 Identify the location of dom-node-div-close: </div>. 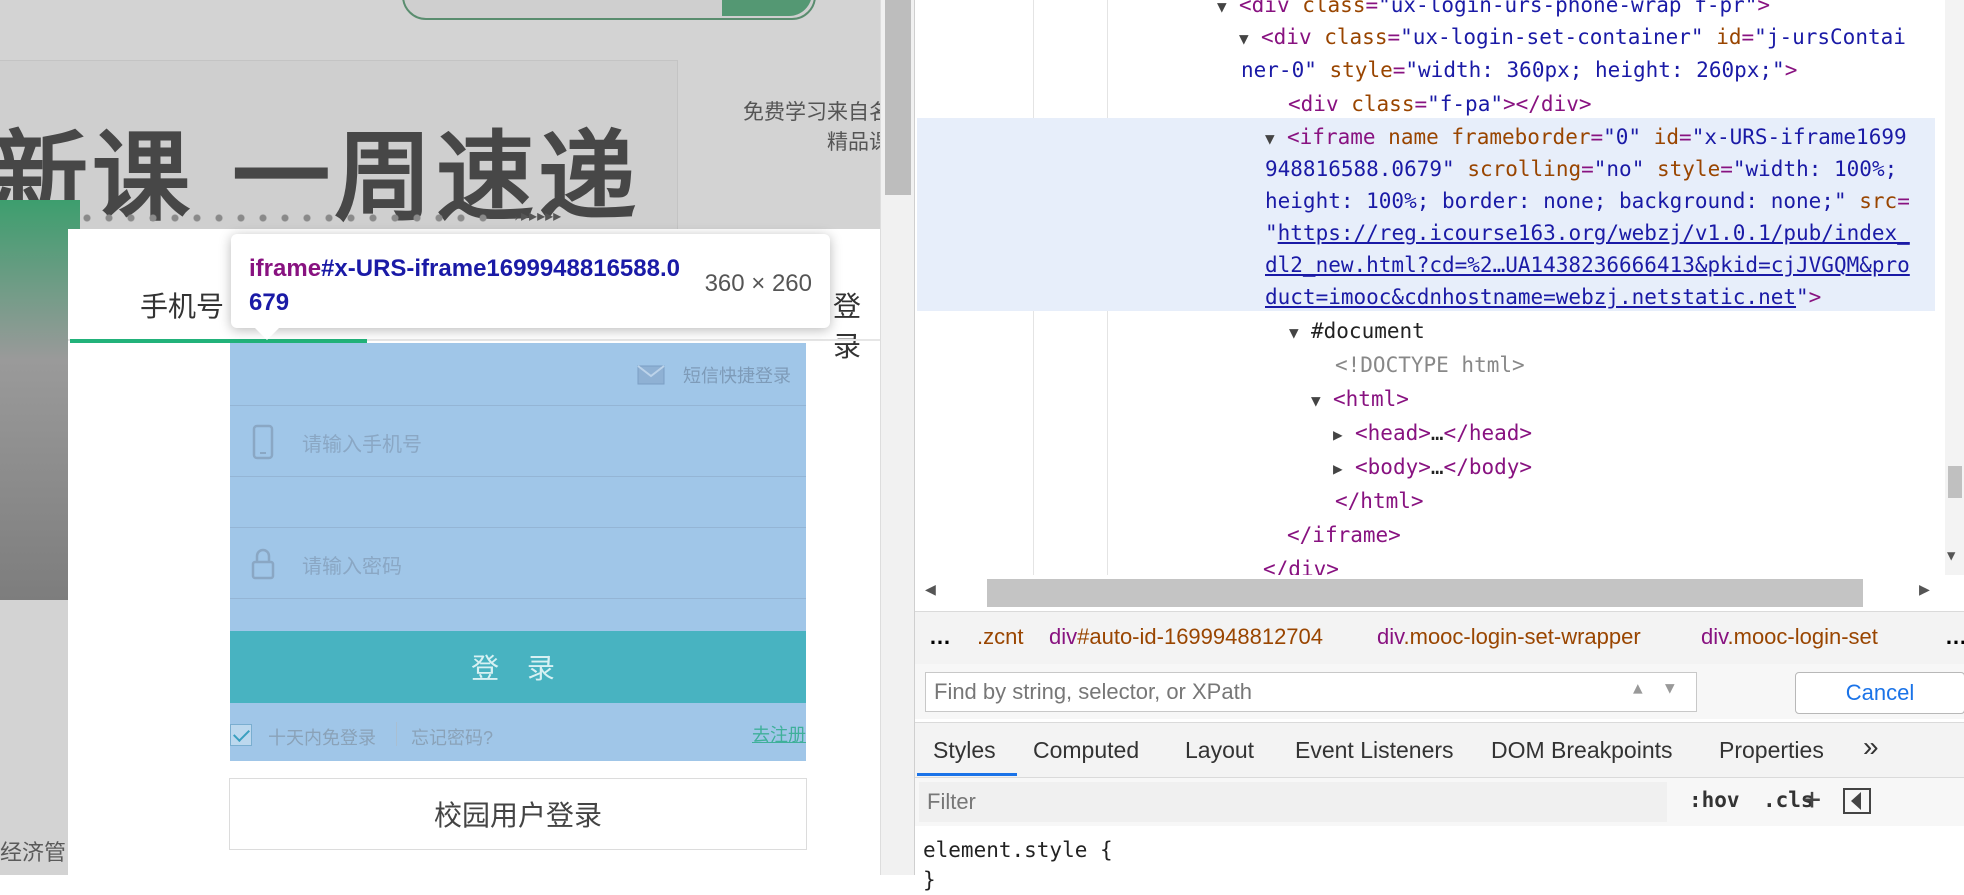
(1301, 563).